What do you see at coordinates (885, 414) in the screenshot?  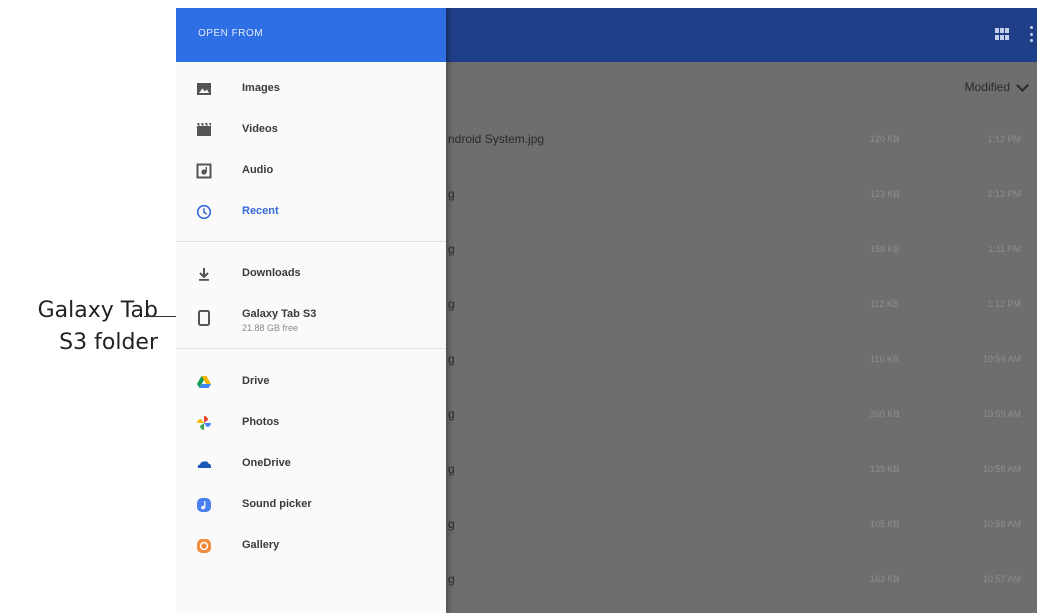 I see `file-size: 260 KB` at bounding box center [885, 414].